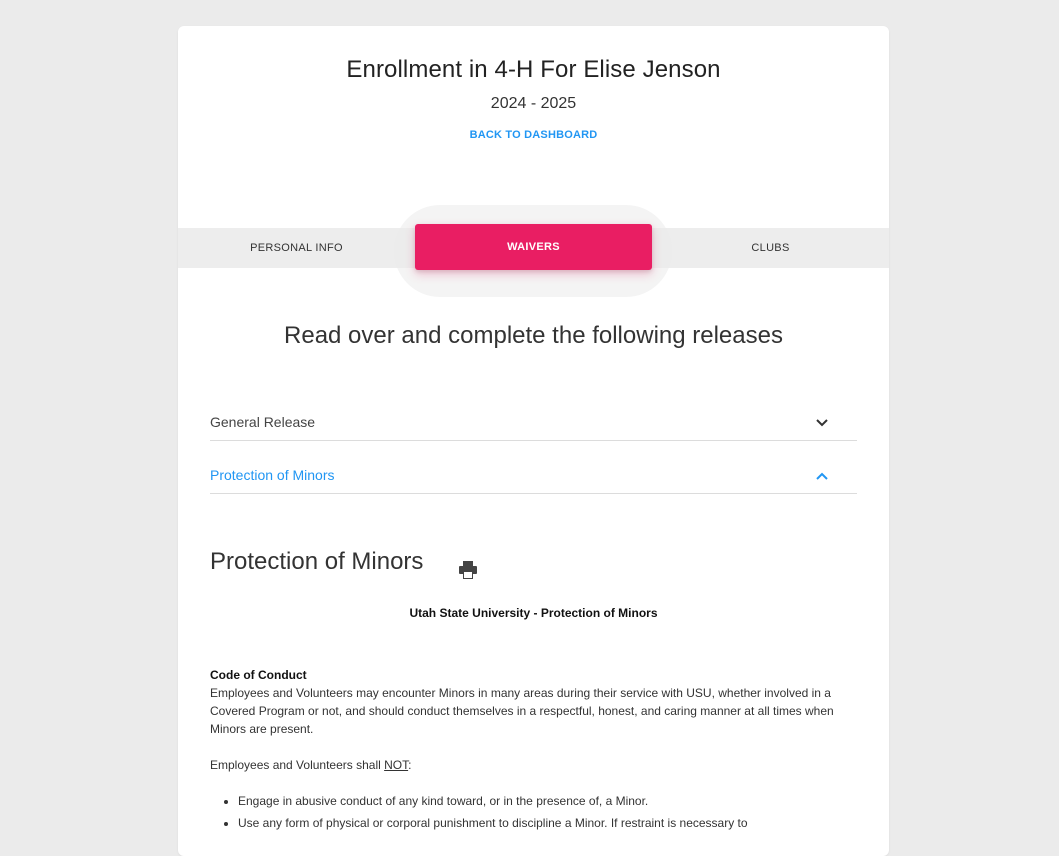 The height and width of the screenshot is (856, 1059). Describe the element at coordinates (296, 248) in the screenshot. I see `tab-personal-info: PERSONAL INFO` at that location.